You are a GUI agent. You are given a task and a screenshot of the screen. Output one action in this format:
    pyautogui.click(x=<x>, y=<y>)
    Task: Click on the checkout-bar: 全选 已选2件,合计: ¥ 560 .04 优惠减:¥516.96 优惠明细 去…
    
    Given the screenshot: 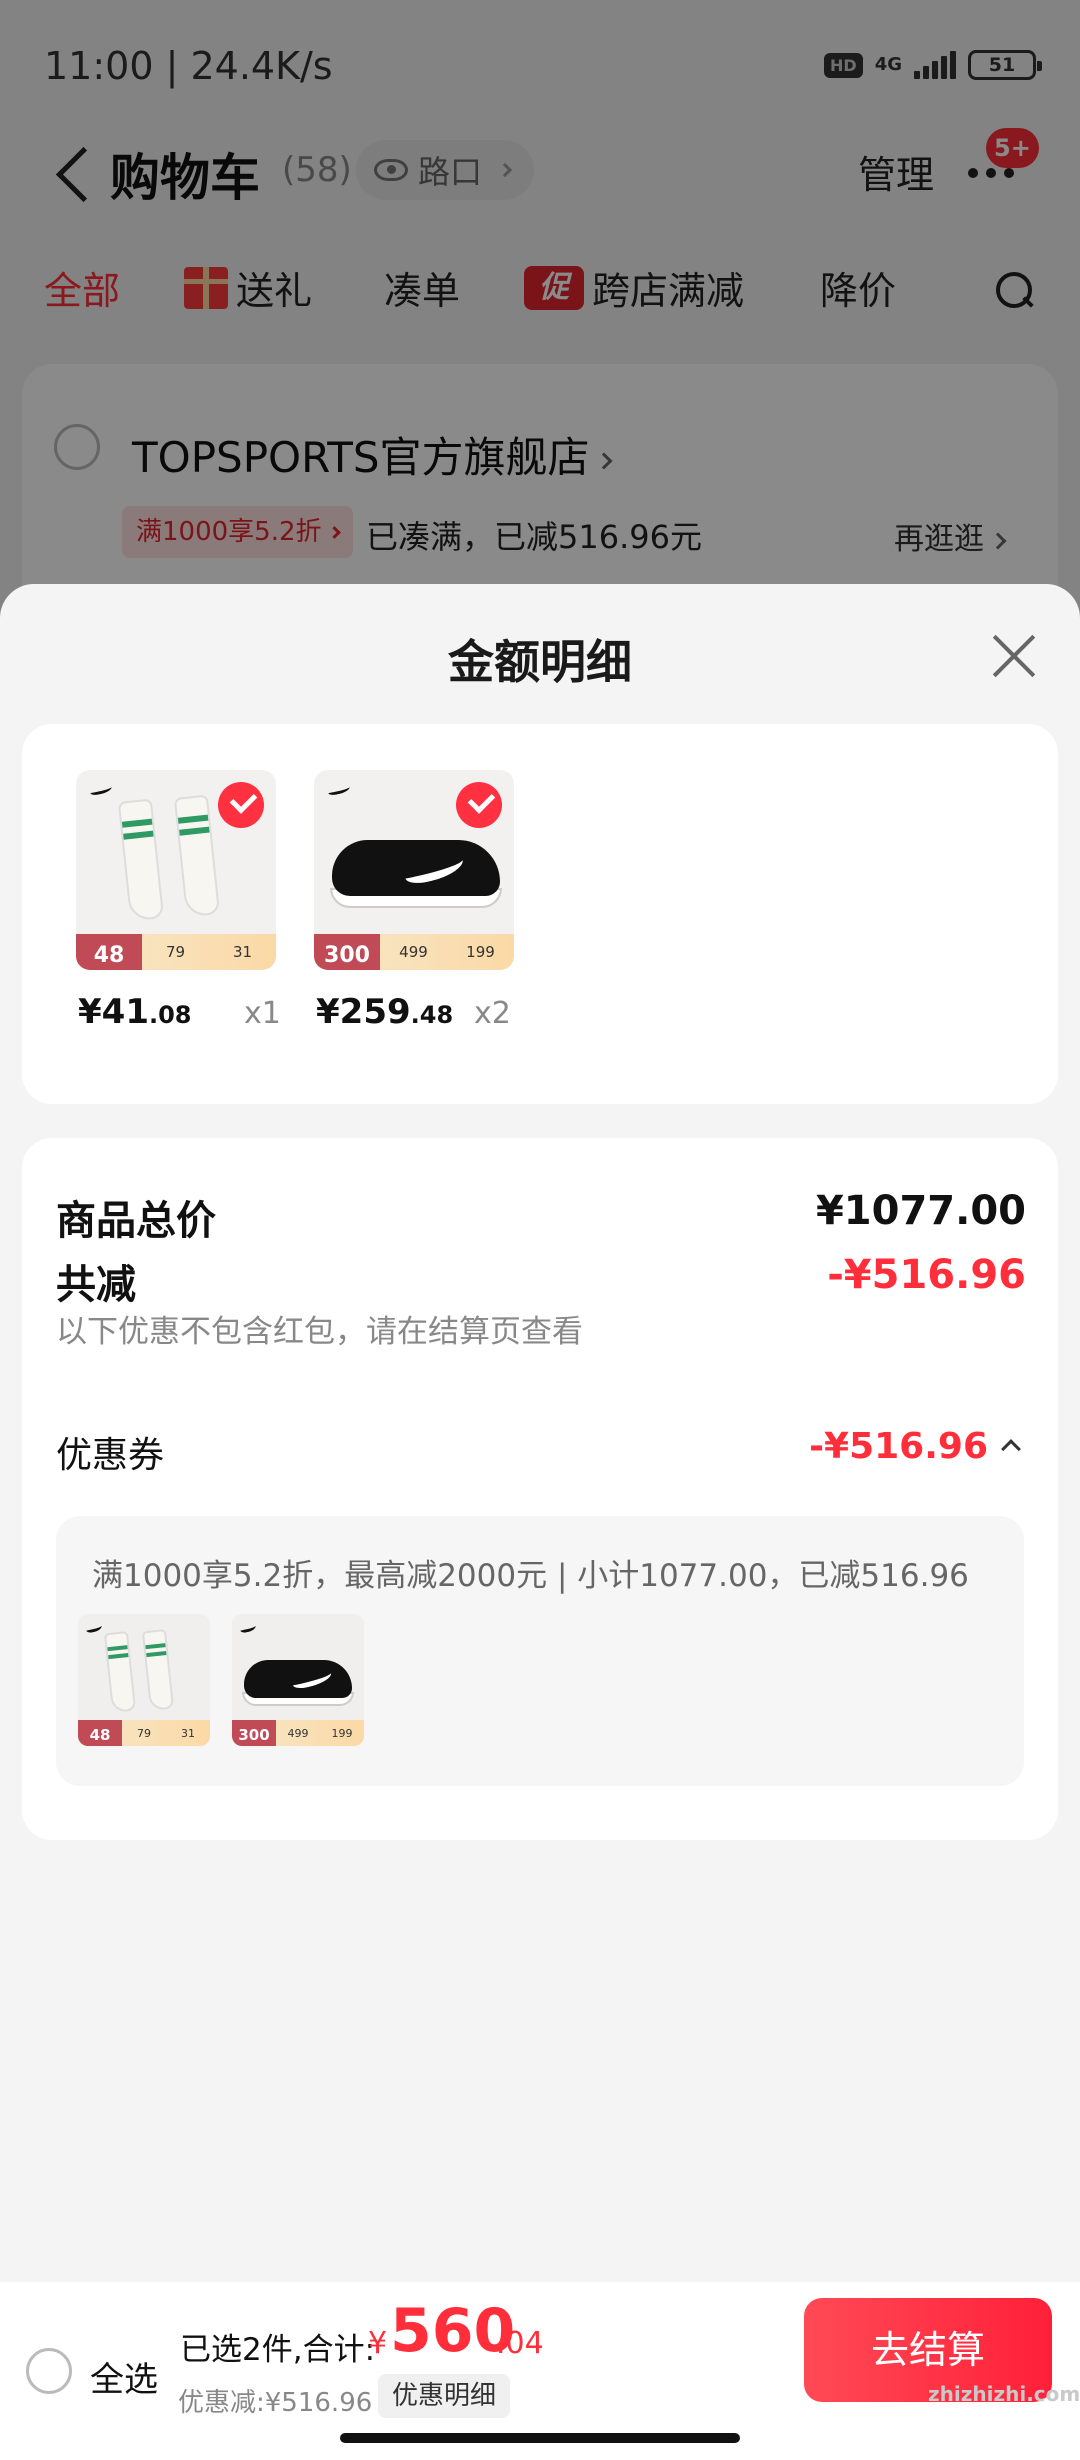 What is the action you would take?
    pyautogui.click(x=540, y=2371)
    